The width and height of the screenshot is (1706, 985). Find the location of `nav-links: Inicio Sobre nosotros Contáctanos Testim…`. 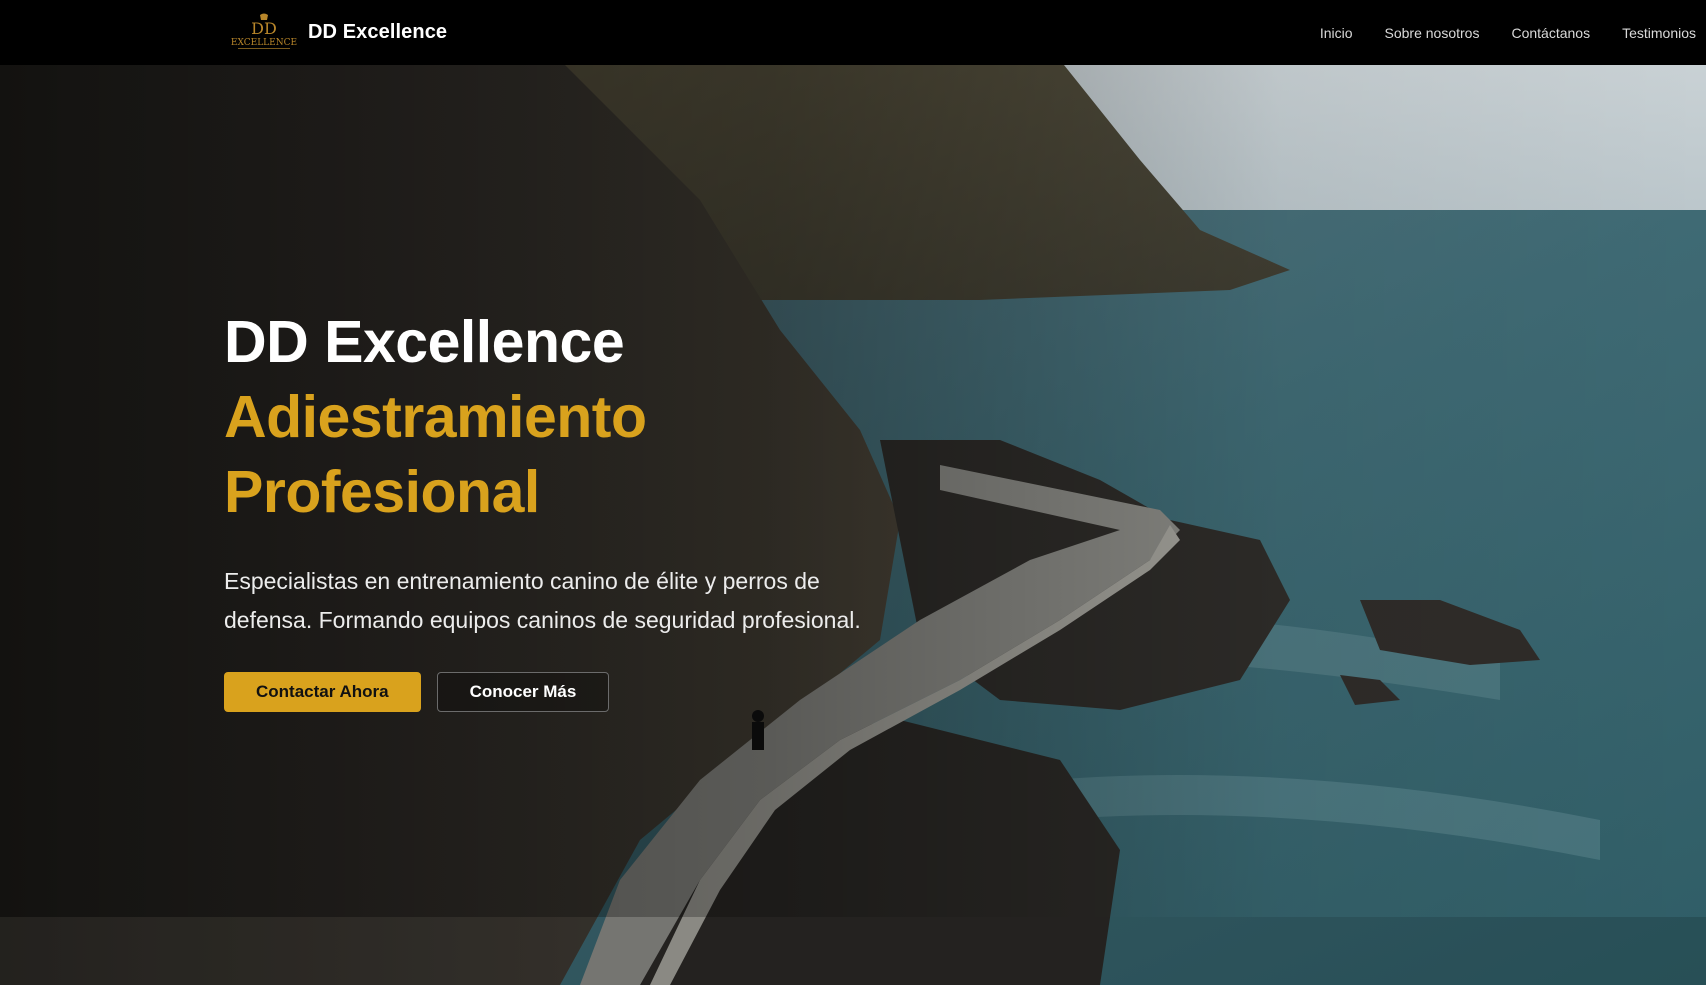

nav-links: Inicio Sobre nosotros Contáctanos Testim… is located at coordinates (1492, 32).